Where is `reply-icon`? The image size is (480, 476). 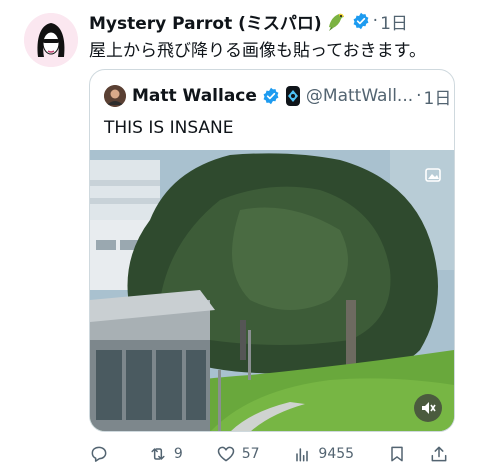 reply-icon is located at coordinates (99, 454).